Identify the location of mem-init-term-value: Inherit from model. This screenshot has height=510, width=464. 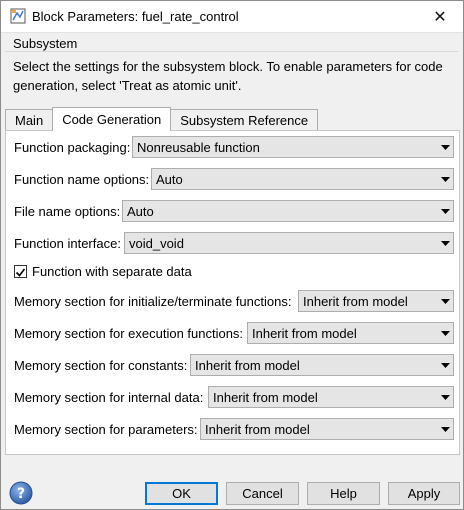
(355, 301).